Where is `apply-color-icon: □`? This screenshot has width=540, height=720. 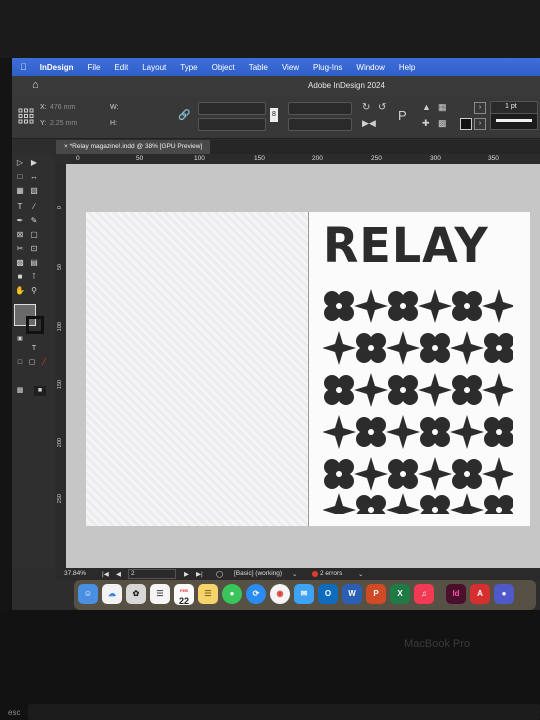 apply-color-icon: □ is located at coordinates (20, 363).